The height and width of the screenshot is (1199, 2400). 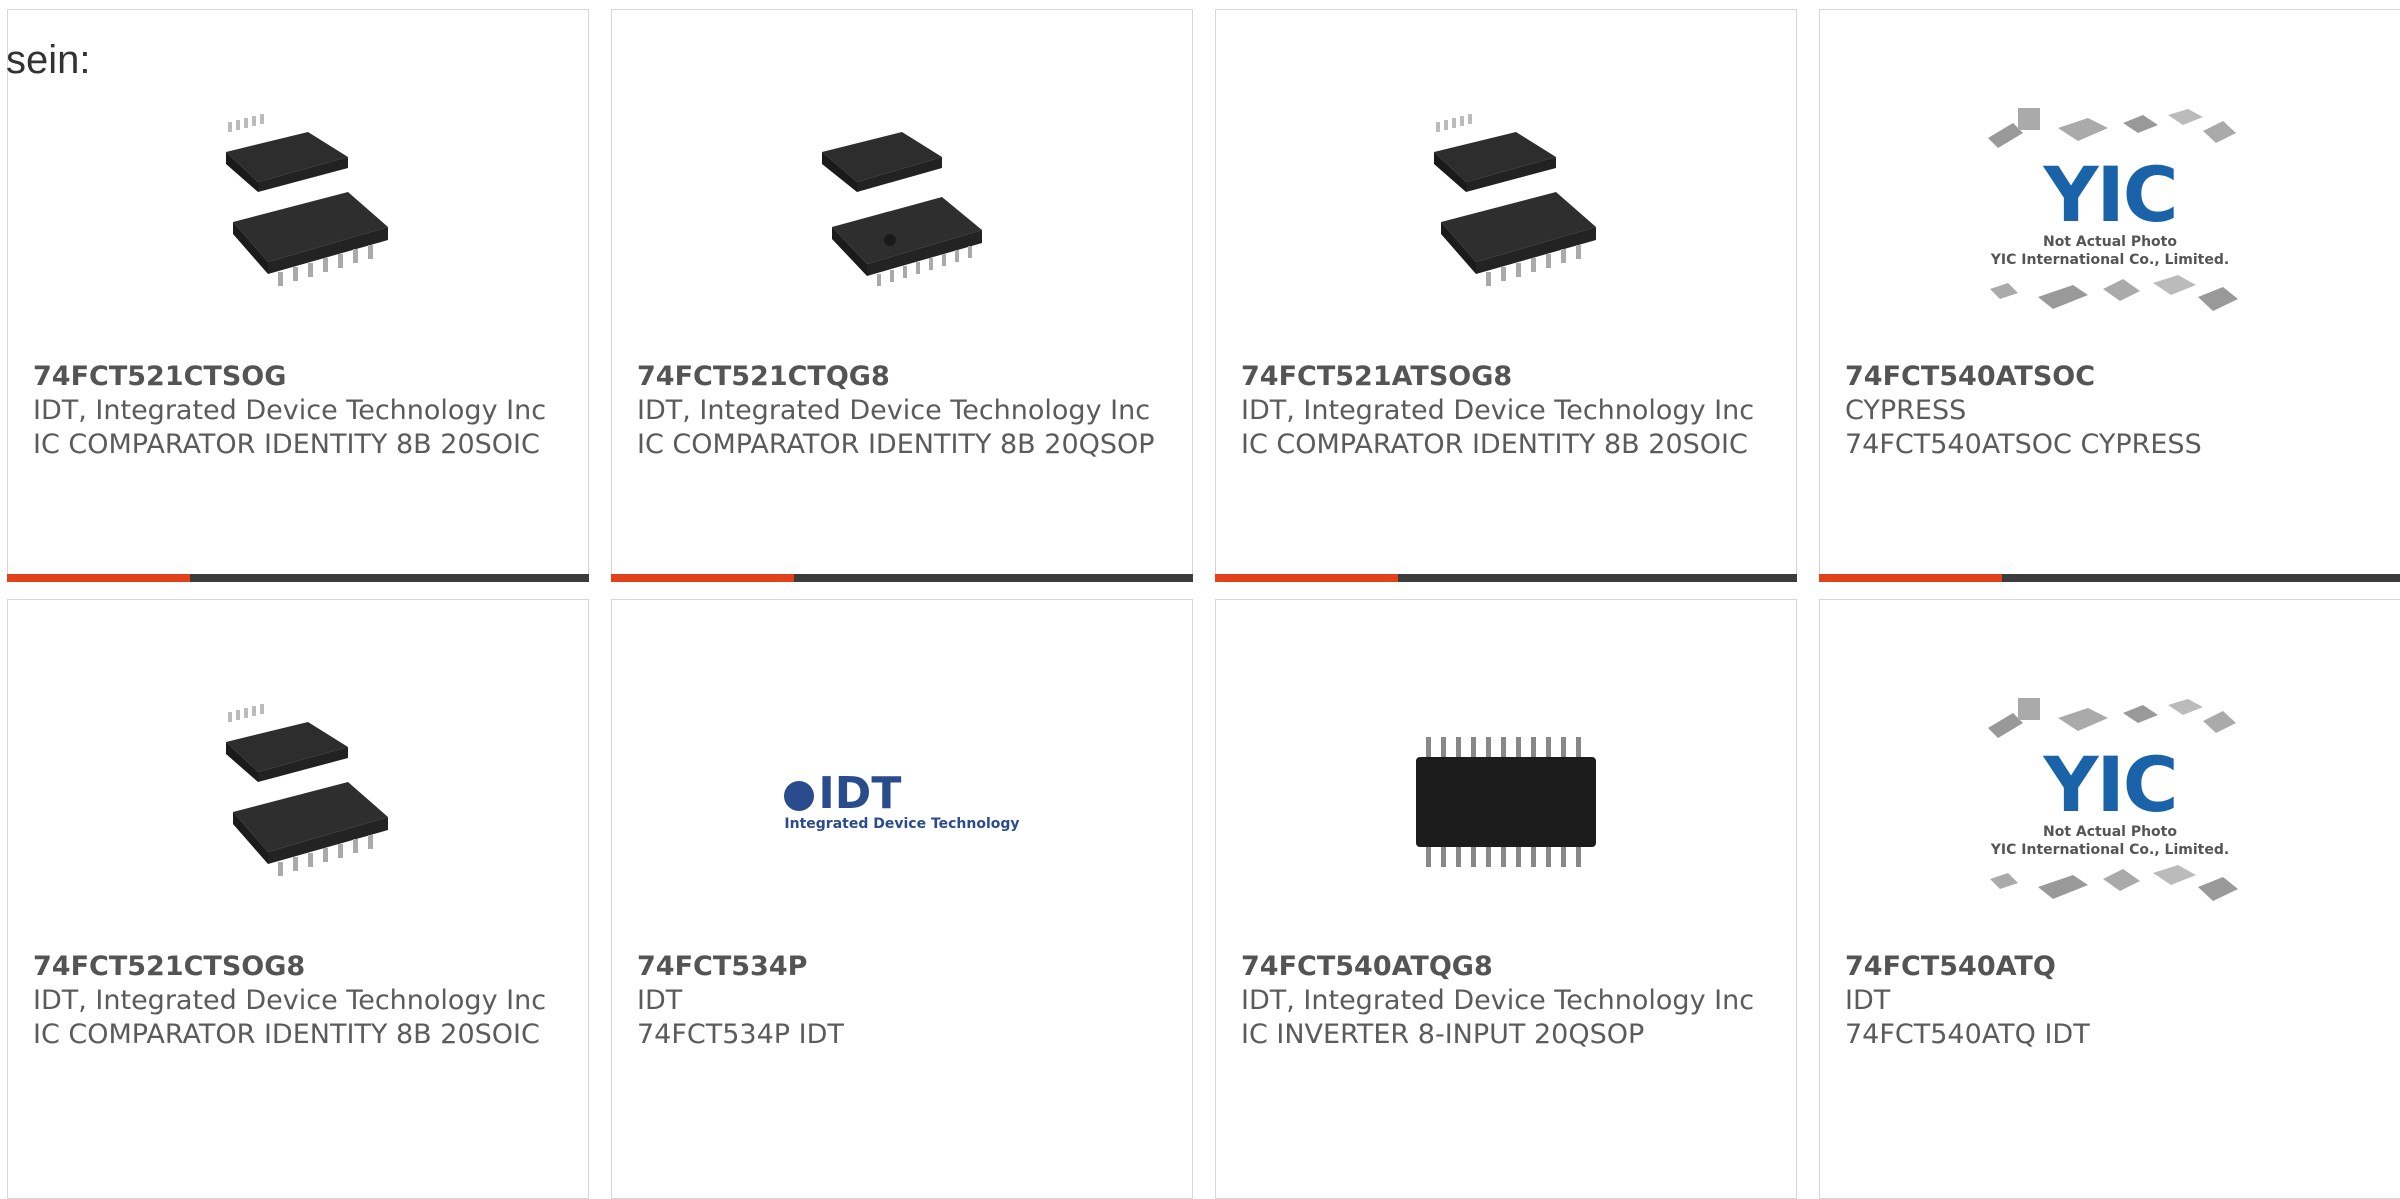 I want to click on product-image: IDT Integrated Device Technology, so click(x=902, y=802).